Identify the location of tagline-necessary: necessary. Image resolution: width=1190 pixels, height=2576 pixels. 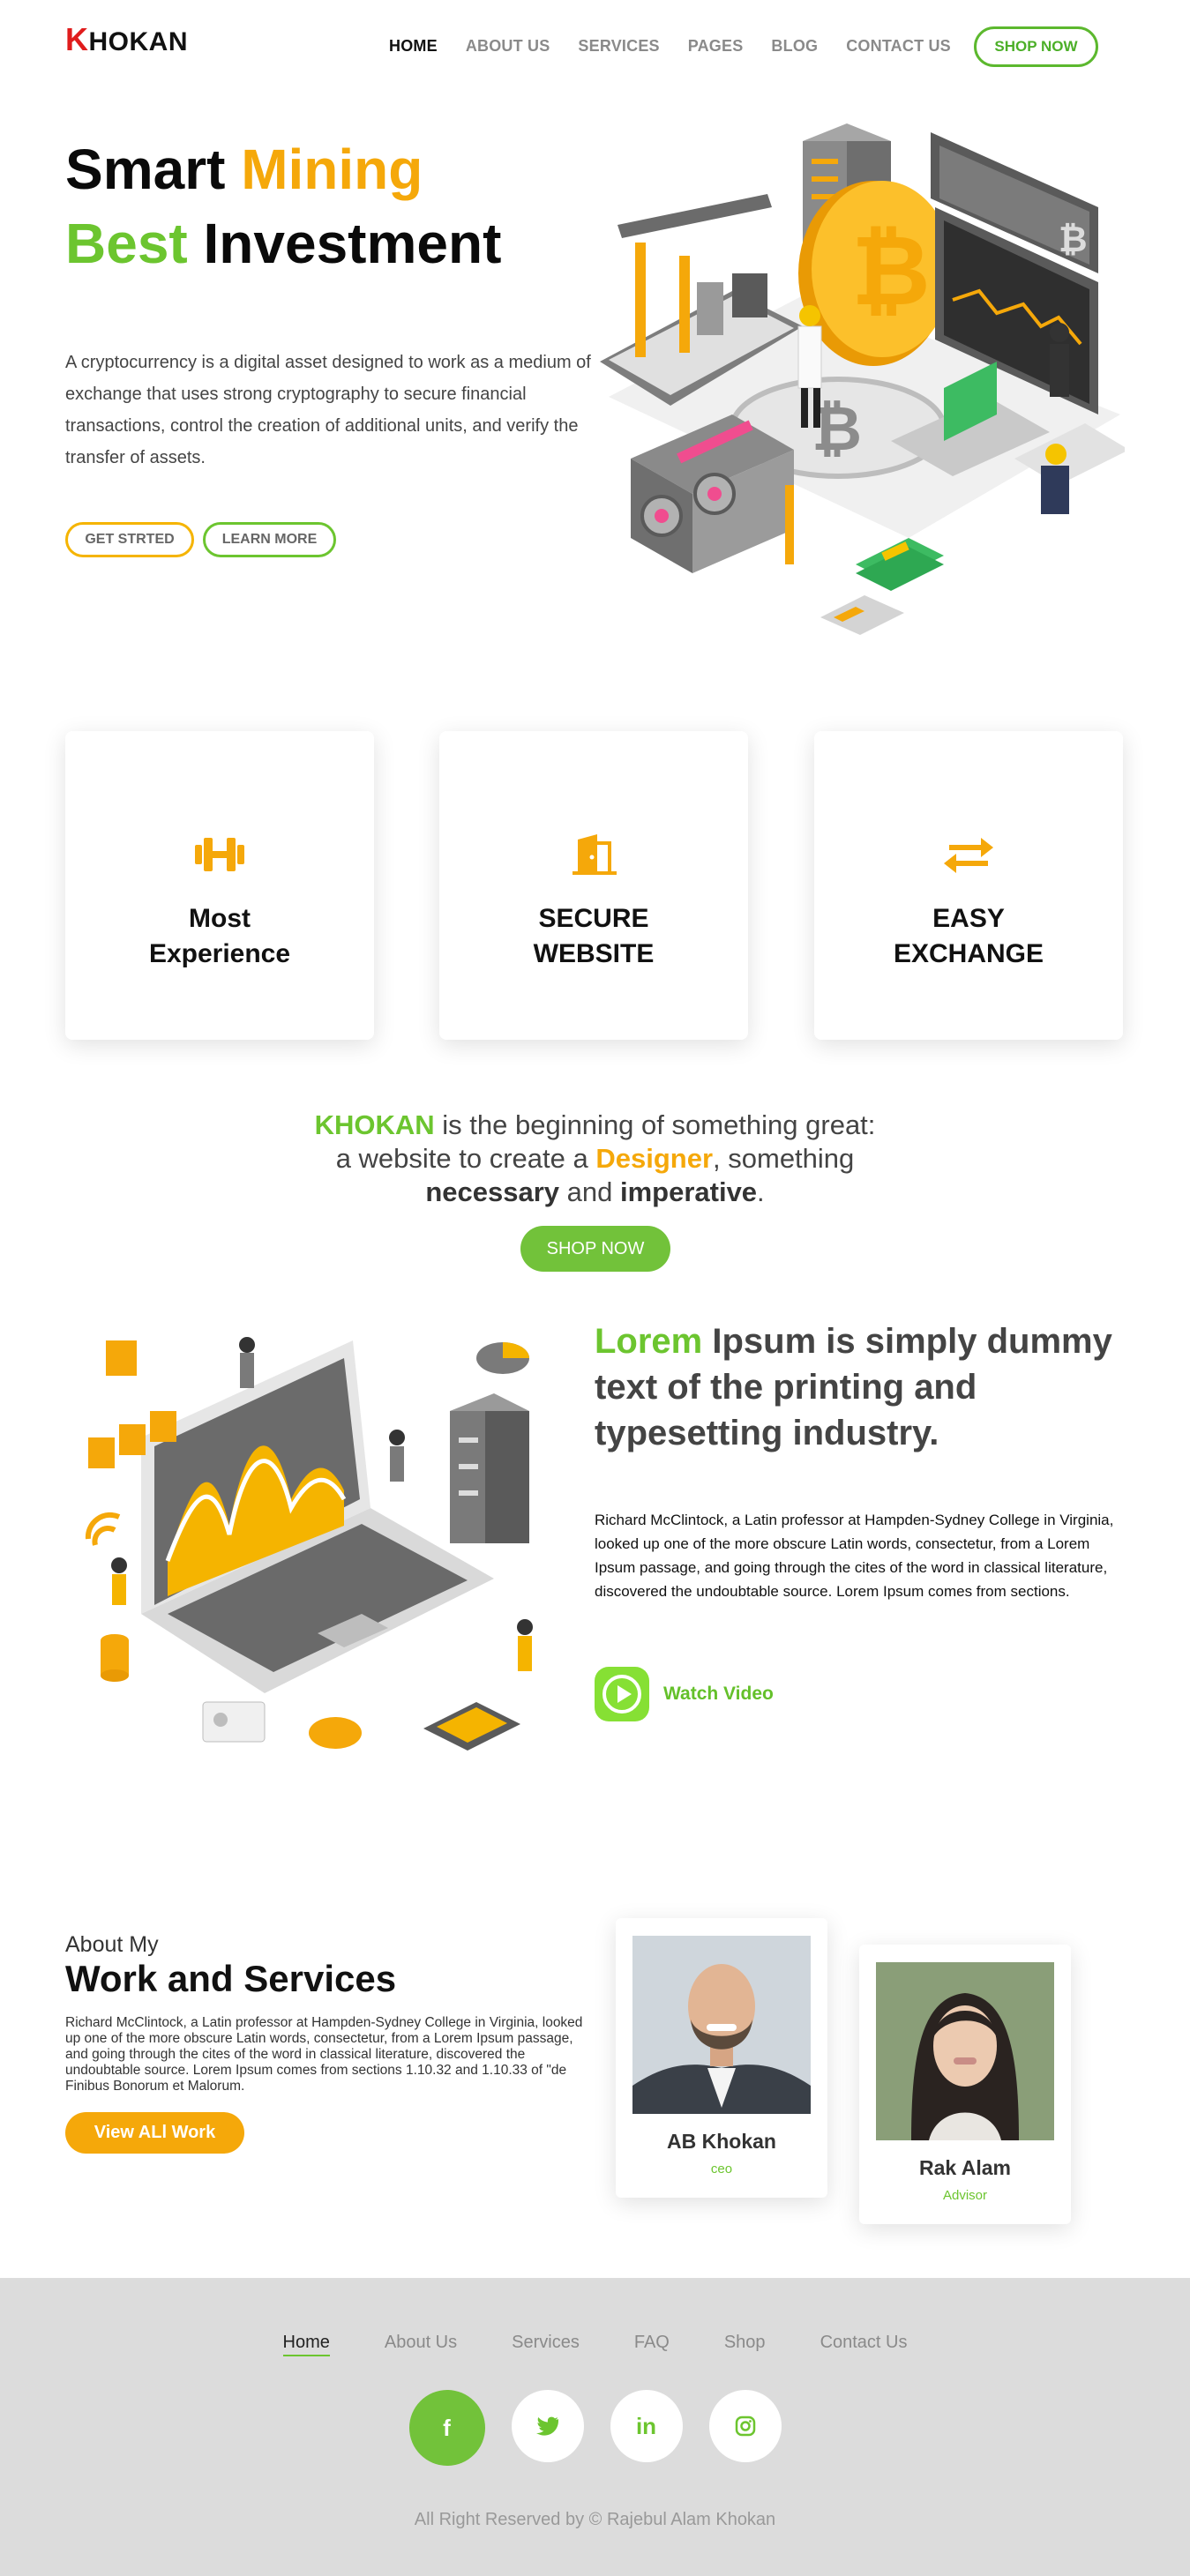
(492, 1191).